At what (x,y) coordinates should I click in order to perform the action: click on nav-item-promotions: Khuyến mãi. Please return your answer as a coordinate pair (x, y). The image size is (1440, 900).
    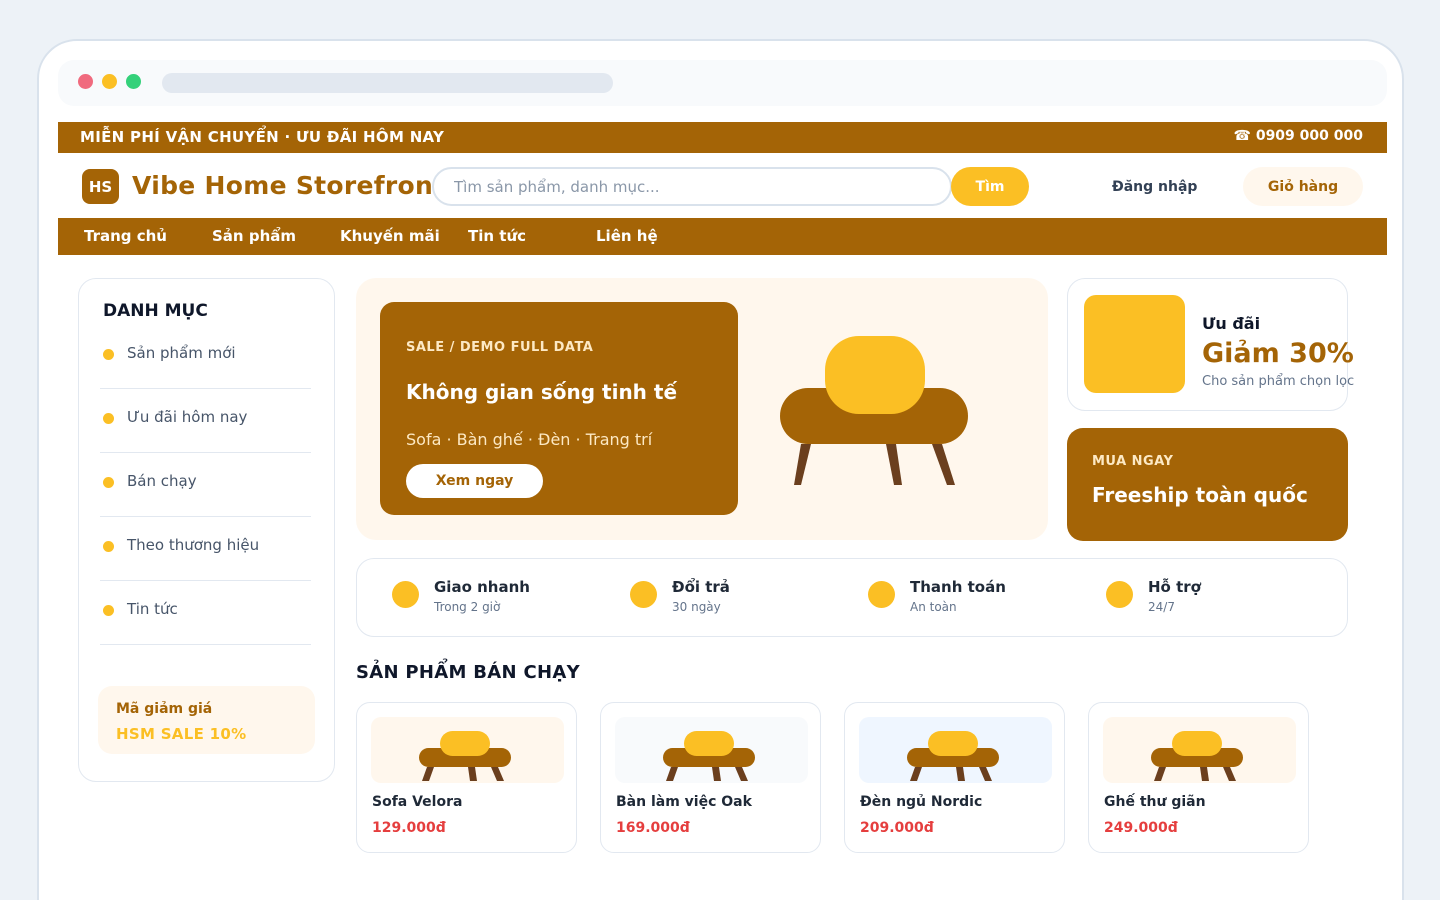
    Looking at the image, I should click on (390, 236).